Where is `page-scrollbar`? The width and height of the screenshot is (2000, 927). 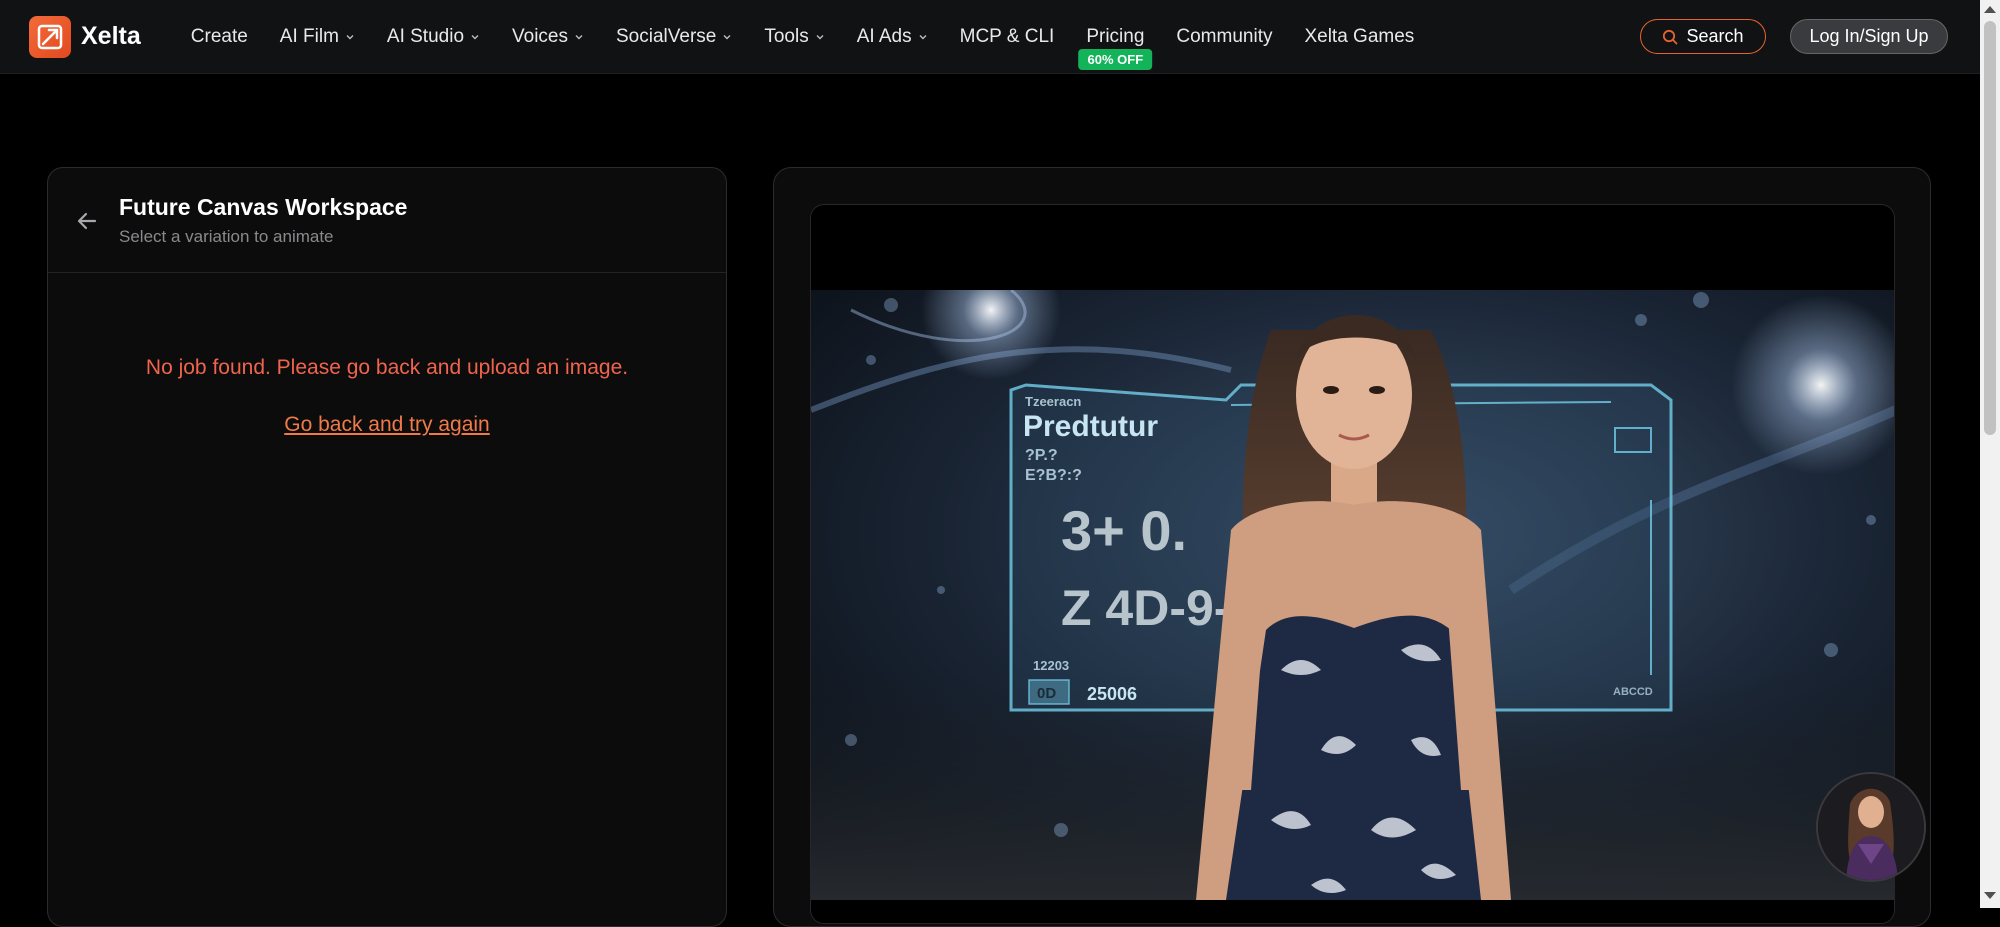
page-scrollbar is located at coordinates (1990, 454).